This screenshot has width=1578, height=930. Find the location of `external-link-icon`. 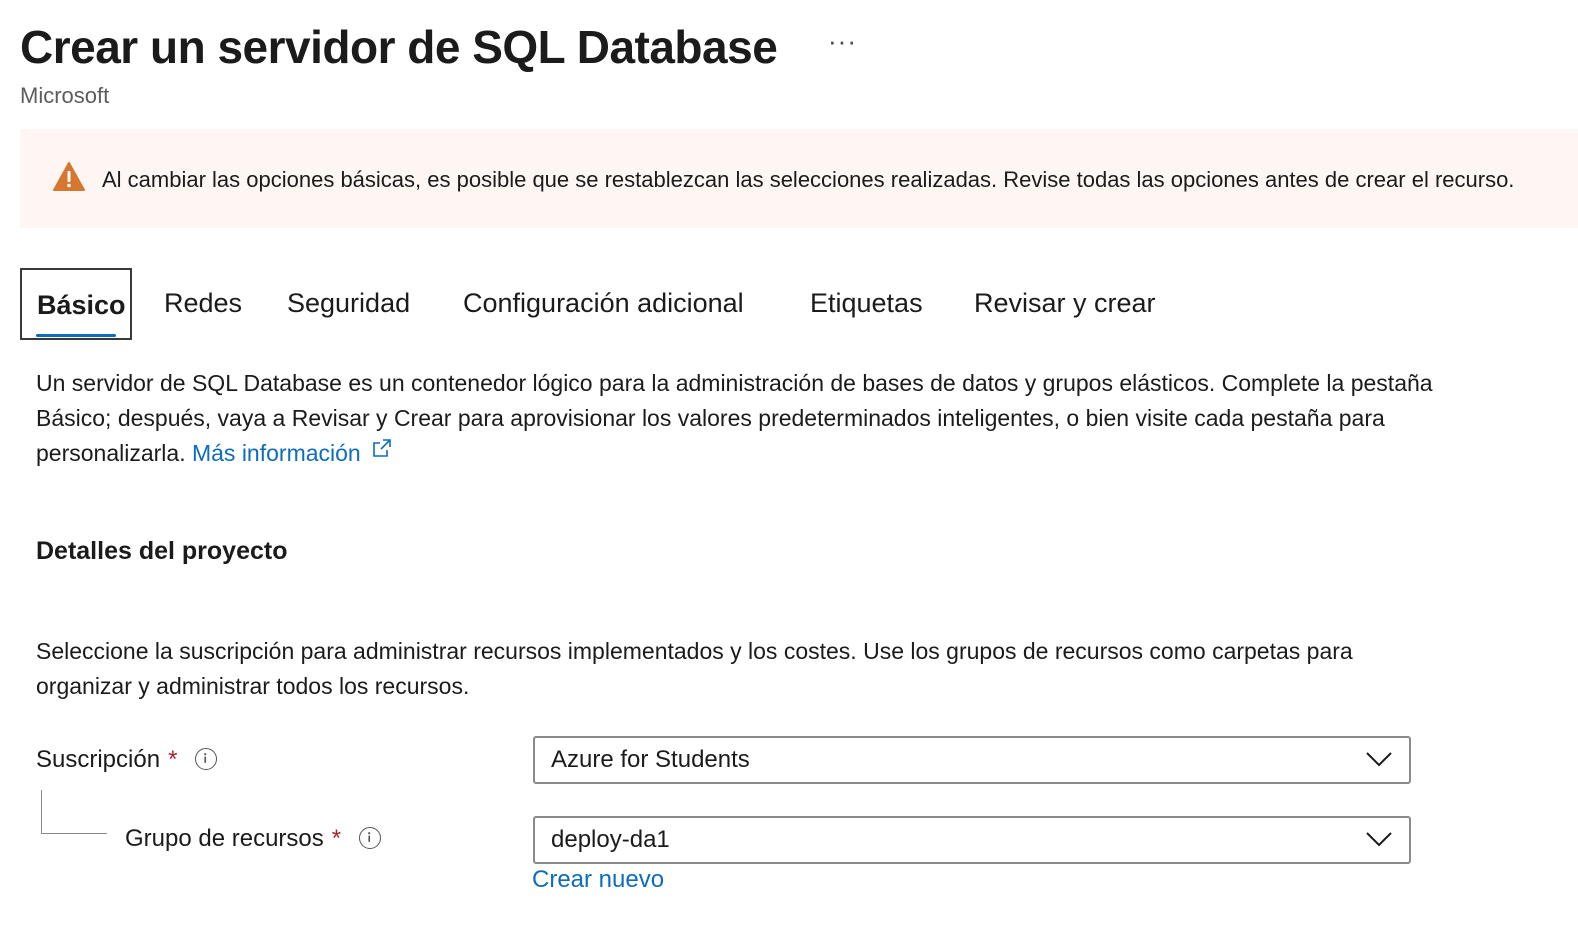

external-link-icon is located at coordinates (382, 451).